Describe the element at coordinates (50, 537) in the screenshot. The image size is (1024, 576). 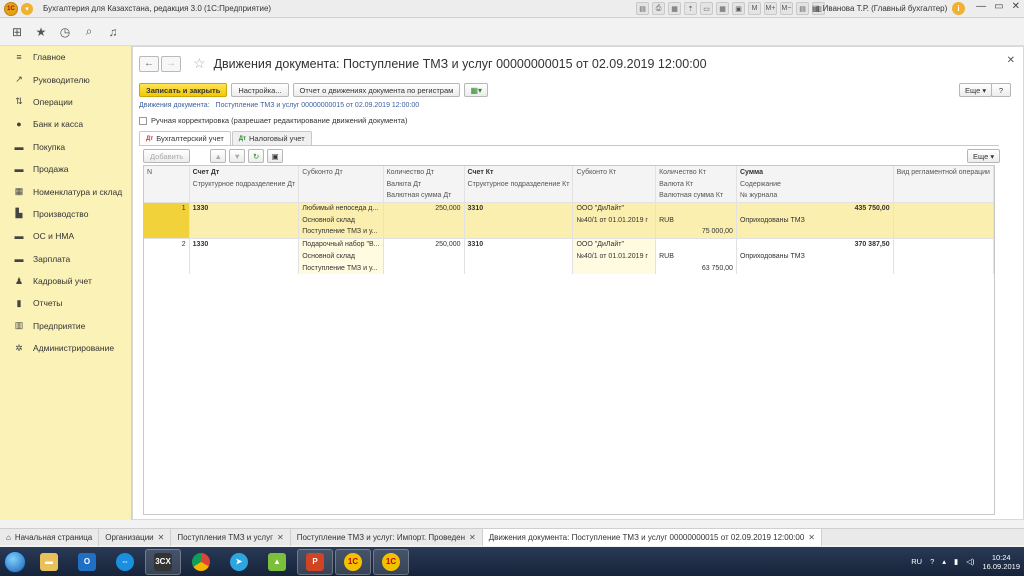
I see `bottom-tab-home: ⌂ Начальная страница` at that location.